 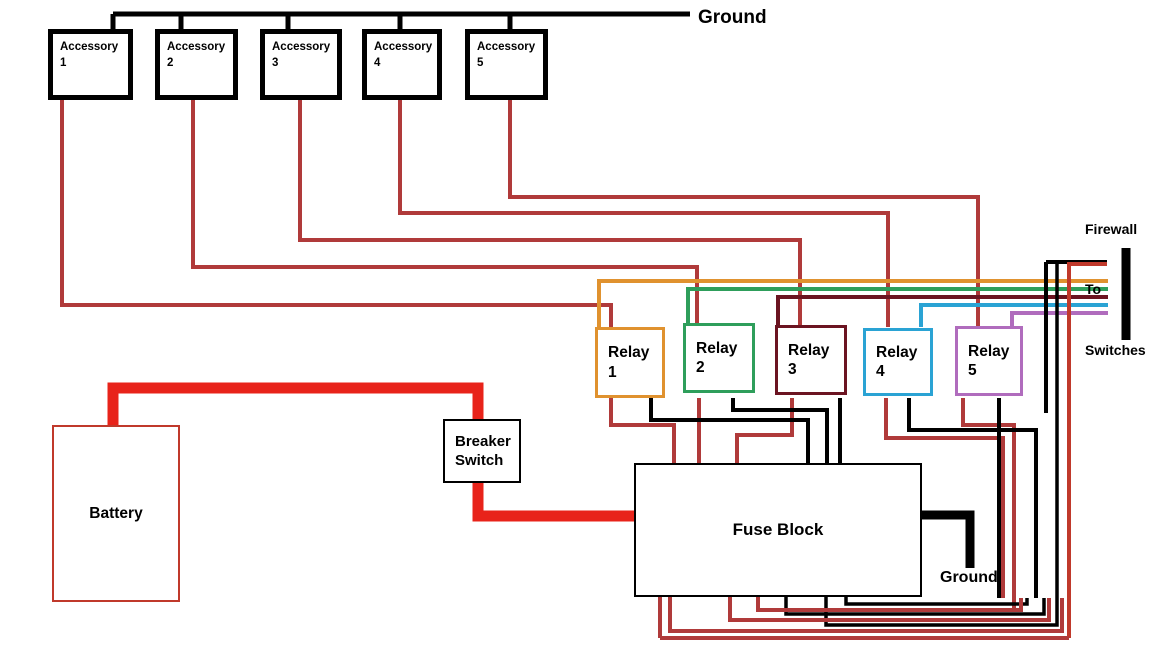 I want to click on firewall-label-line3: Switches, so click(x=1115, y=350).